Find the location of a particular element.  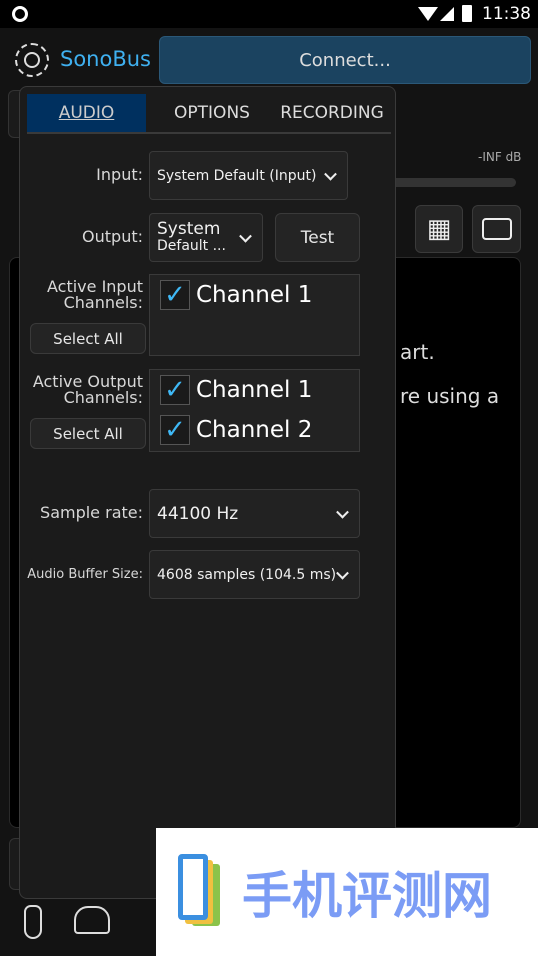

input-device-dropdown: System Default (Input) is located at coordinates (248, 175).